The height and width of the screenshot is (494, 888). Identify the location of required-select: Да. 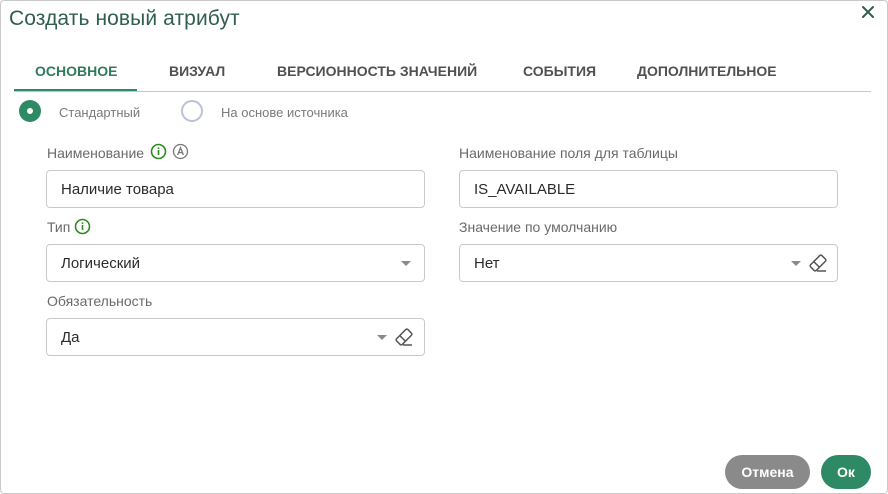
(235, 337).